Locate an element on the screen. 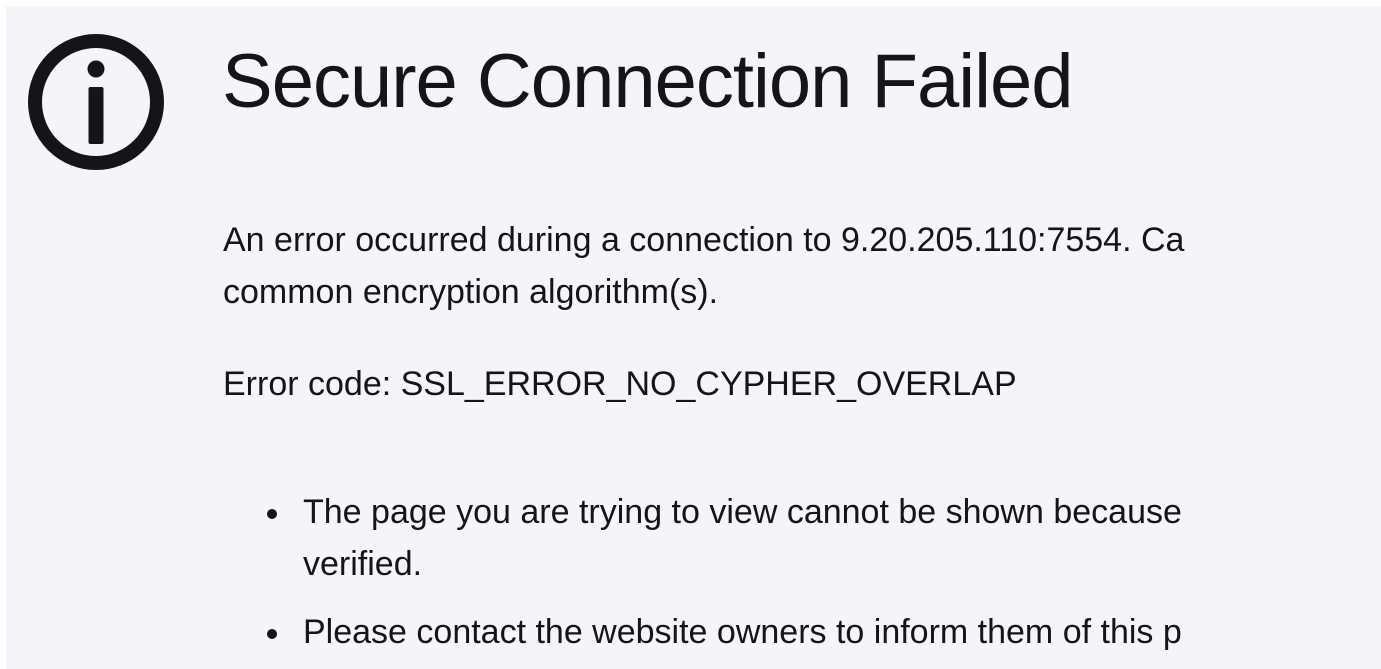 This screenshot has width=1381, height=669. info-icon is located at coordinates (96, 102).